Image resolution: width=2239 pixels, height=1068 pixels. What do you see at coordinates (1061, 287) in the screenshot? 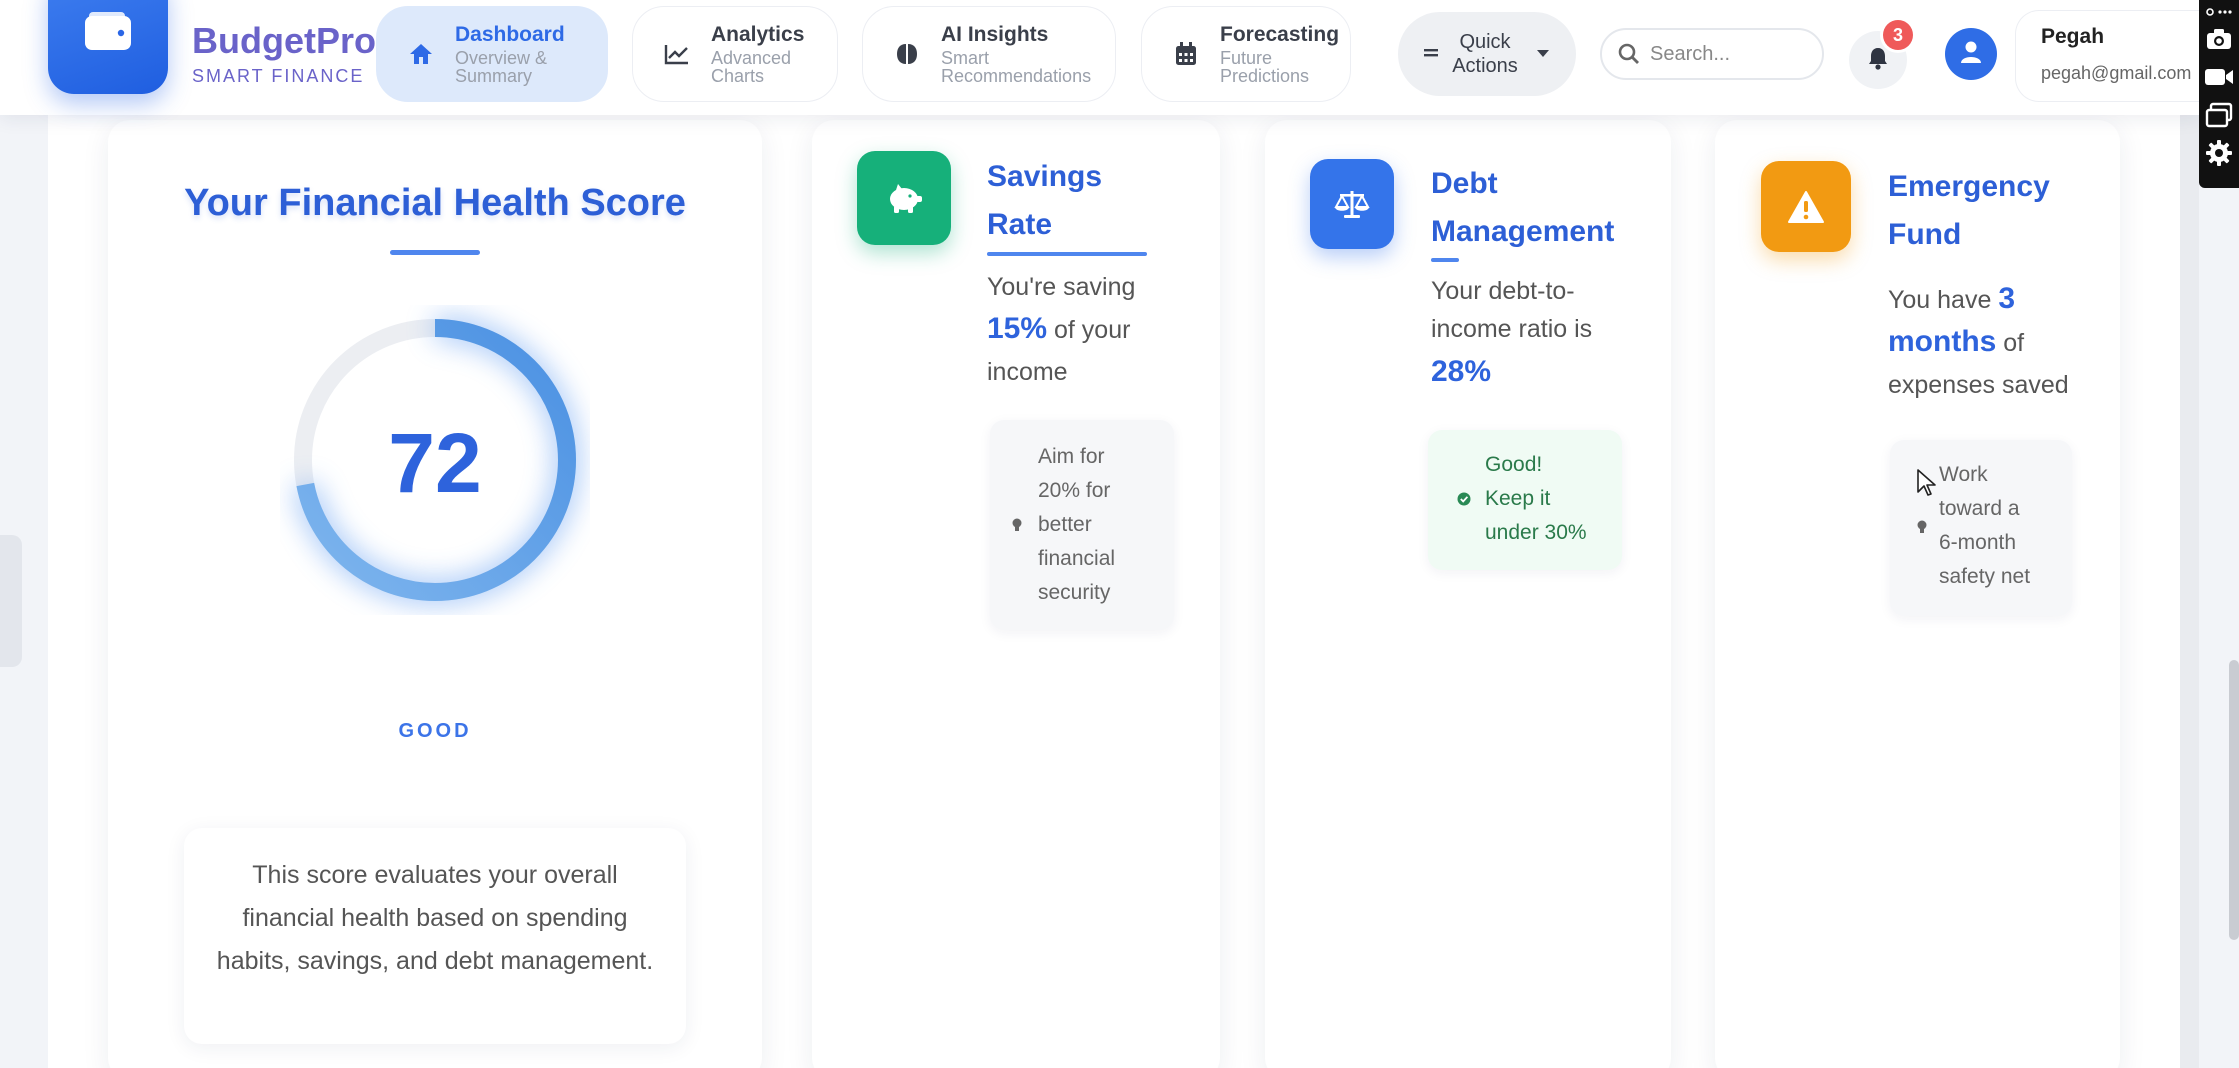
I see `savings-text-before: You're saving` at bounding box center [1061, 287].